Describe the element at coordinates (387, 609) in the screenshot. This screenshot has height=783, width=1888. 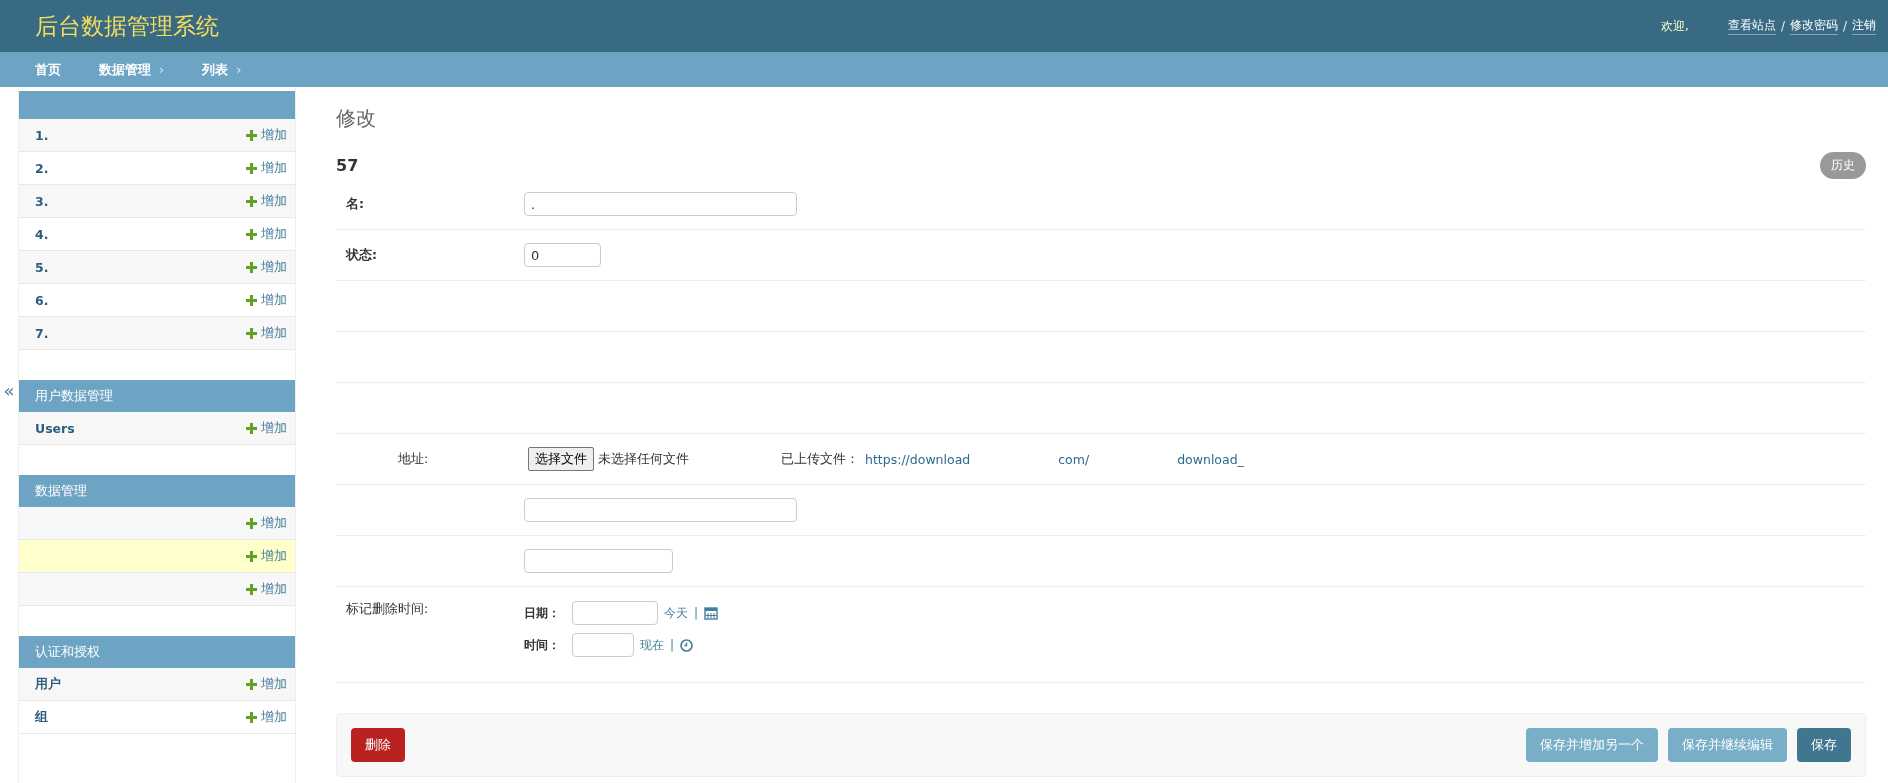
I see `field-label: 标记删除时间:` at that location.